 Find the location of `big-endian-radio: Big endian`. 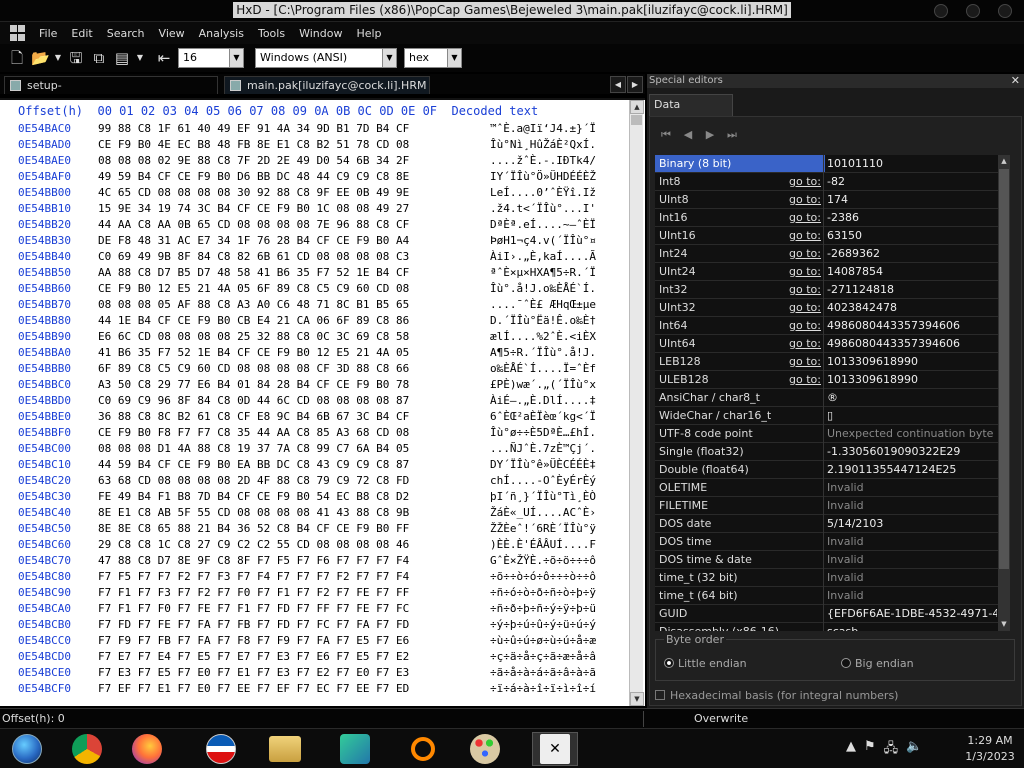

big-endian-radio: Big endian is located at coordinates (877, 663).